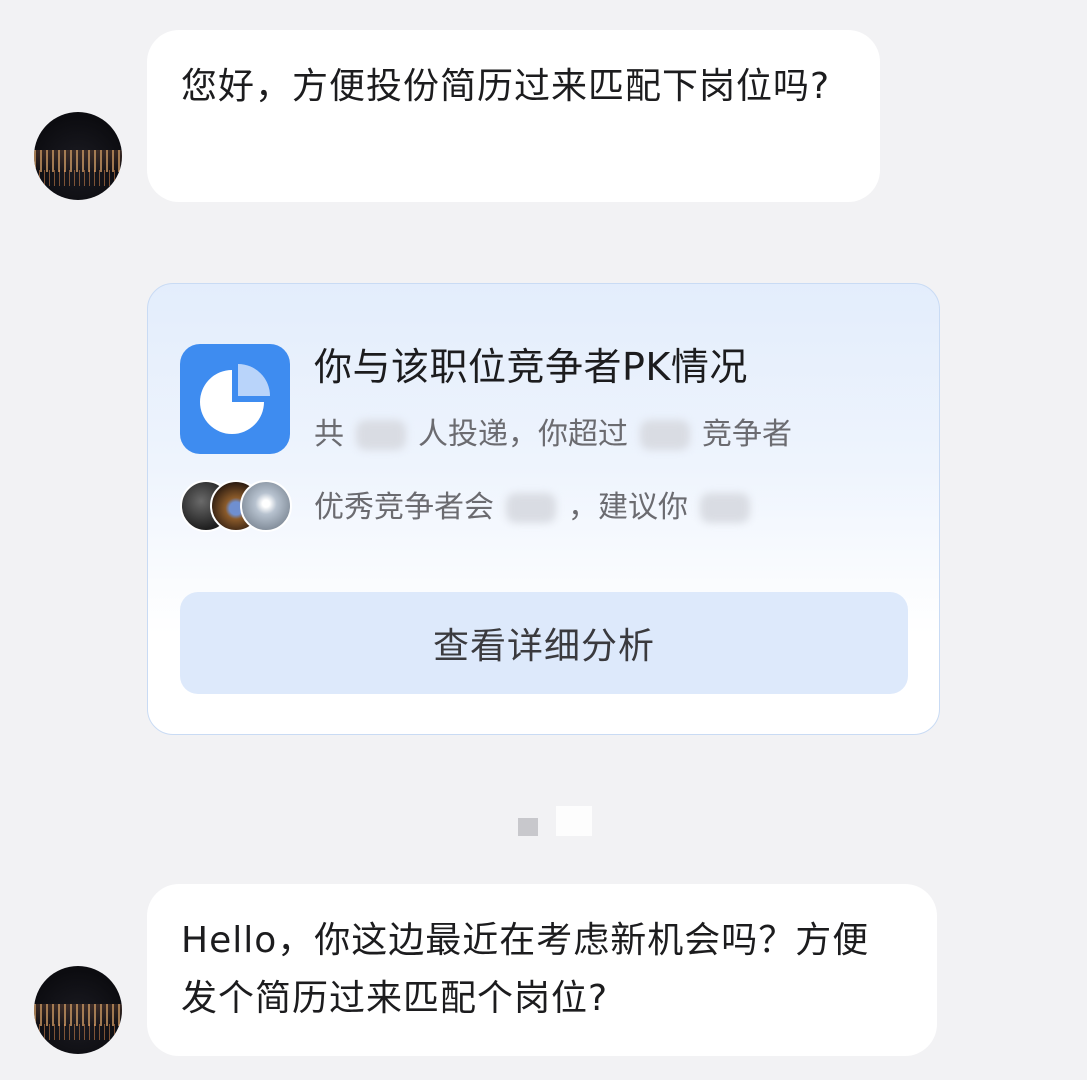  Describe the element at coordinates (725, 508) in the screenshot. I see `blurred-advice` at that location.